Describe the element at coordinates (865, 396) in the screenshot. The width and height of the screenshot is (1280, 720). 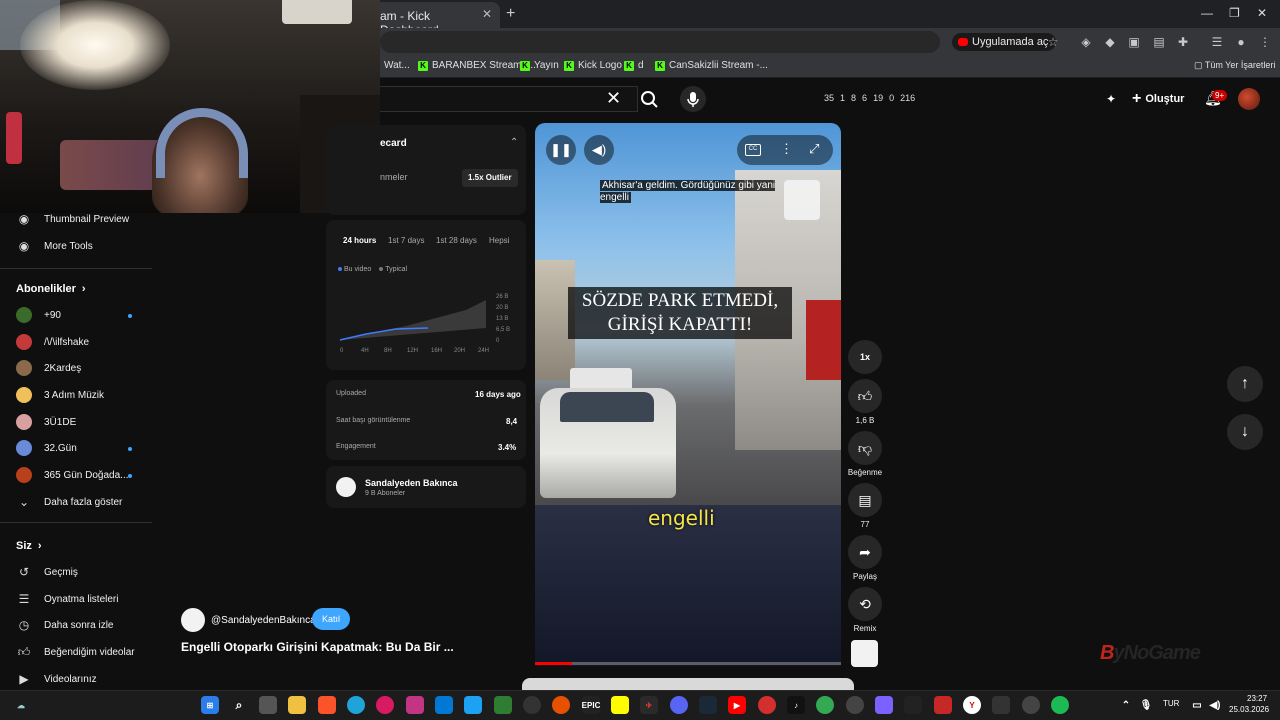
I see `like-icon: 👍︎` at that location.